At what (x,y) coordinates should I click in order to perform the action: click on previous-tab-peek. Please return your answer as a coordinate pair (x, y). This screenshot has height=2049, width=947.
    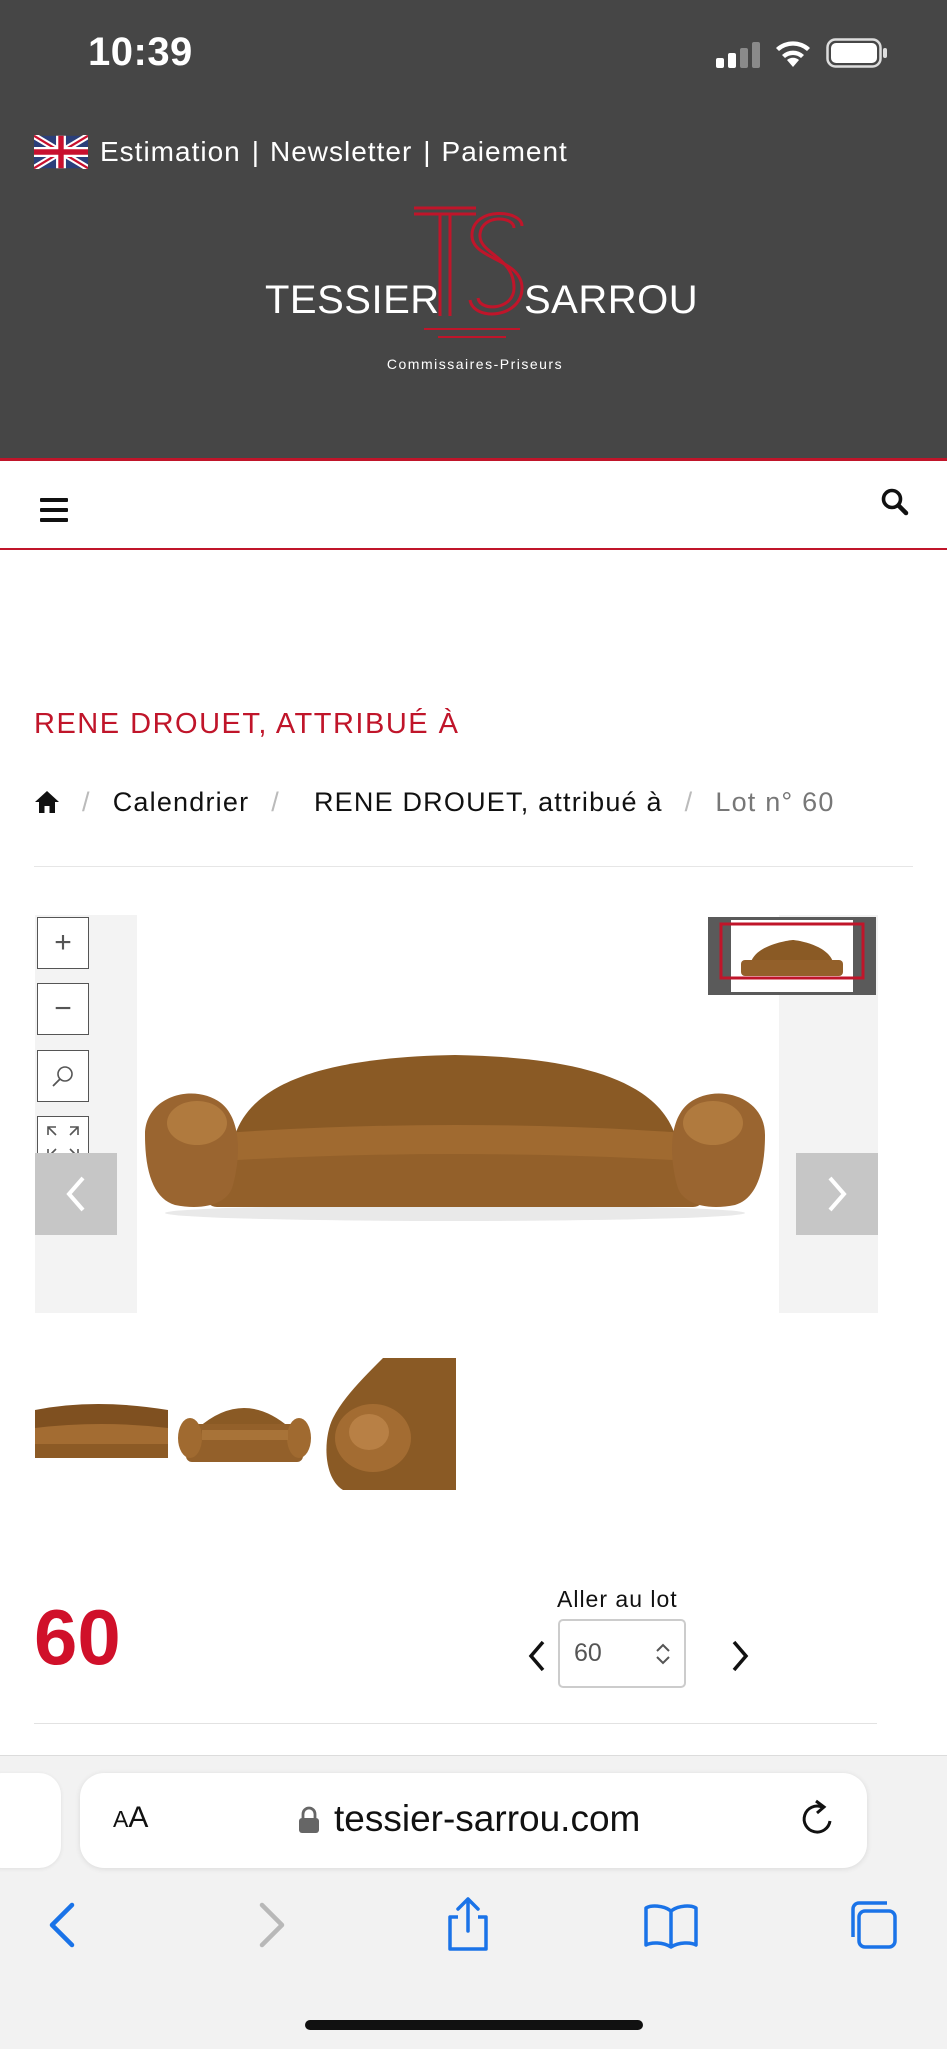
    Looking at the image, I should click on (30, 1820).